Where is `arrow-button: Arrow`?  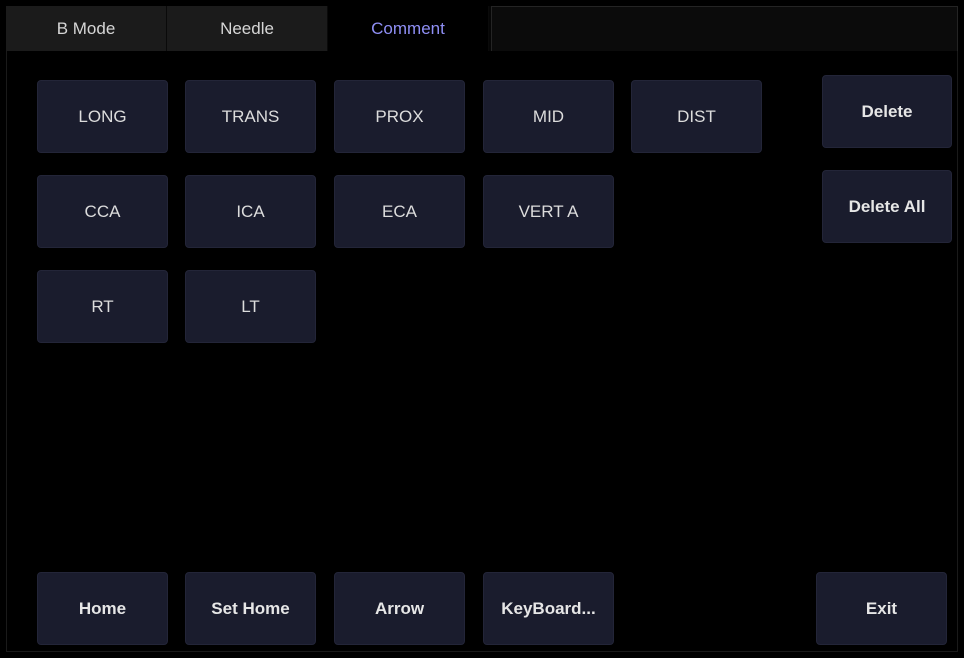 arrow-button: Arrow is located at coordinates (399, 608).